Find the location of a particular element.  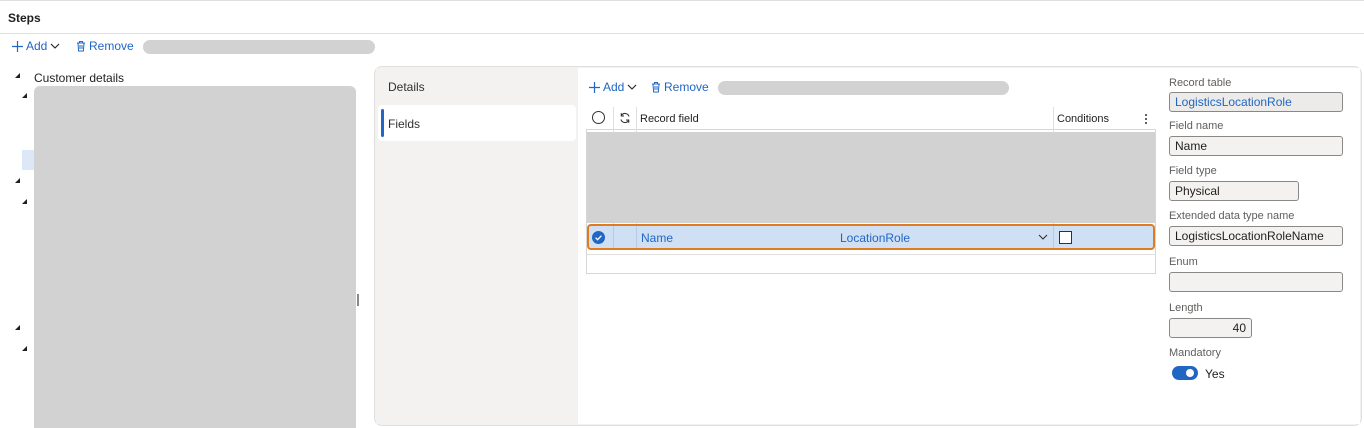

tab-fields: Fields is located at coordinates (477, 123).